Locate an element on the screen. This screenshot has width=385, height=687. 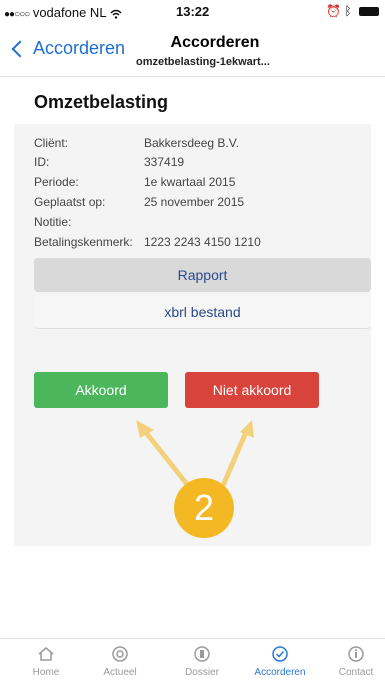
tab-dossier: Dossier is located at coordinates (202, 661).